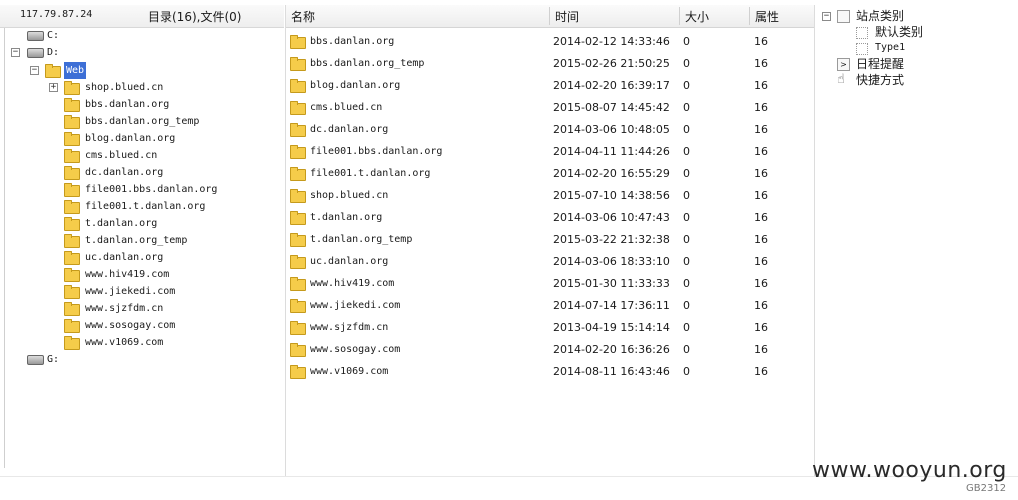 This screenshot has height=500, width=1018. What do you see at coordinates (169, 240) in the screenshot?
I see `tree-node-folder: t.danlan.org_temp` at bounding box center [169, 240].